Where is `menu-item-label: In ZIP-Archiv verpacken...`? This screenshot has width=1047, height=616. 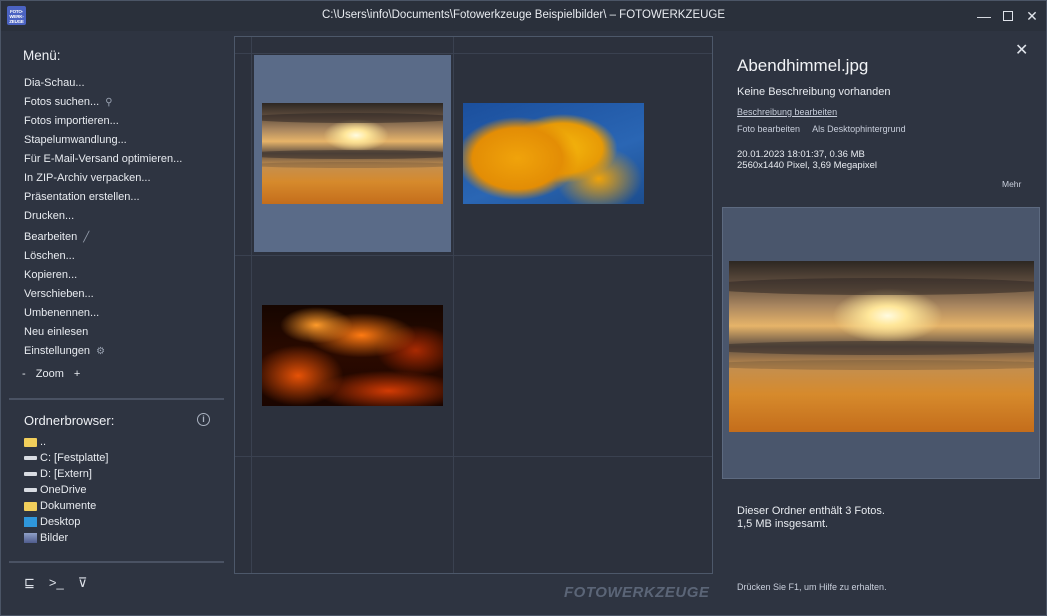
menu-item-label: In ZIP-Archiv verpacken... is located at coordinates (87, 178).